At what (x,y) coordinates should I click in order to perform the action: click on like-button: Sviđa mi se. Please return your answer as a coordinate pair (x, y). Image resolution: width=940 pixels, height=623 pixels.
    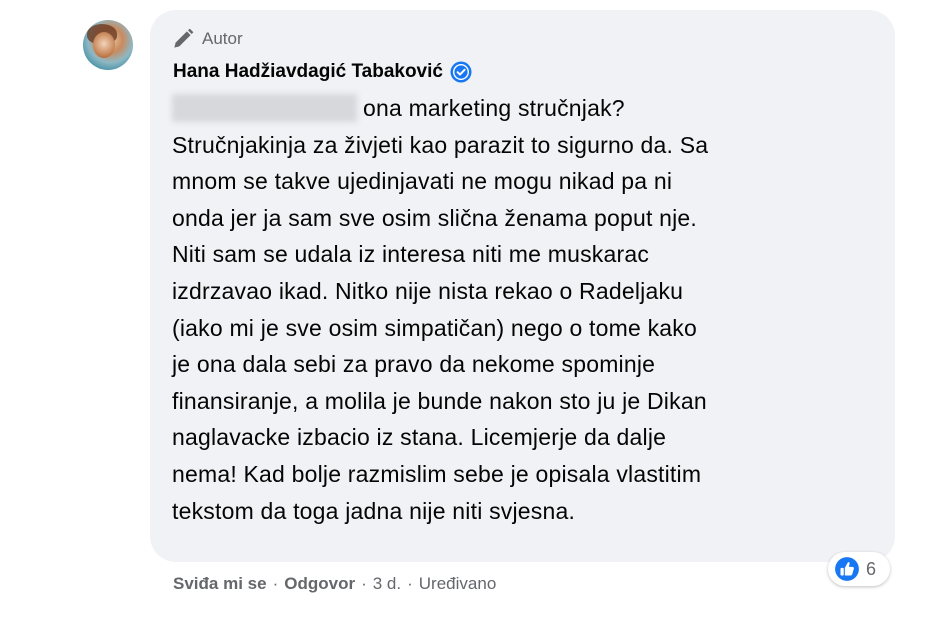
    Looking at the image, I should click on (220, 584).